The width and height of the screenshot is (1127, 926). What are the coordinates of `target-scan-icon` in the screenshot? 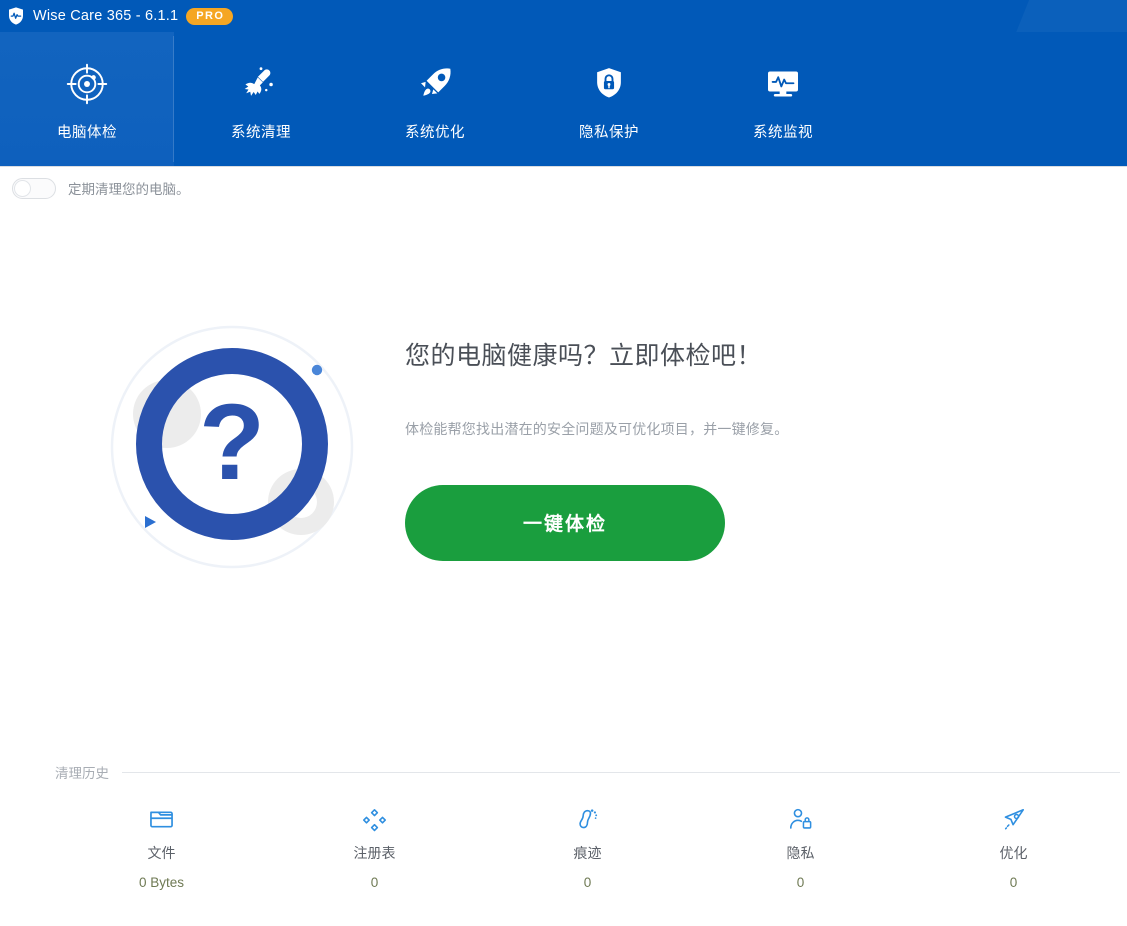 It's located at (87, 84).